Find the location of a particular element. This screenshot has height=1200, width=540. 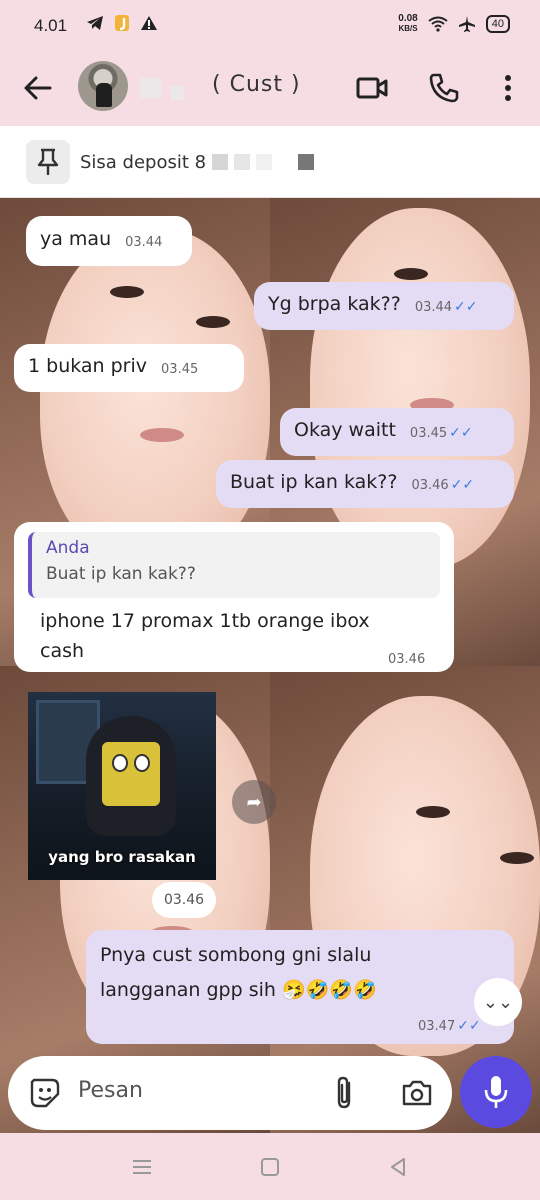

pinned-message: Sisa deposit 8 is located at coordinates (270, 162).